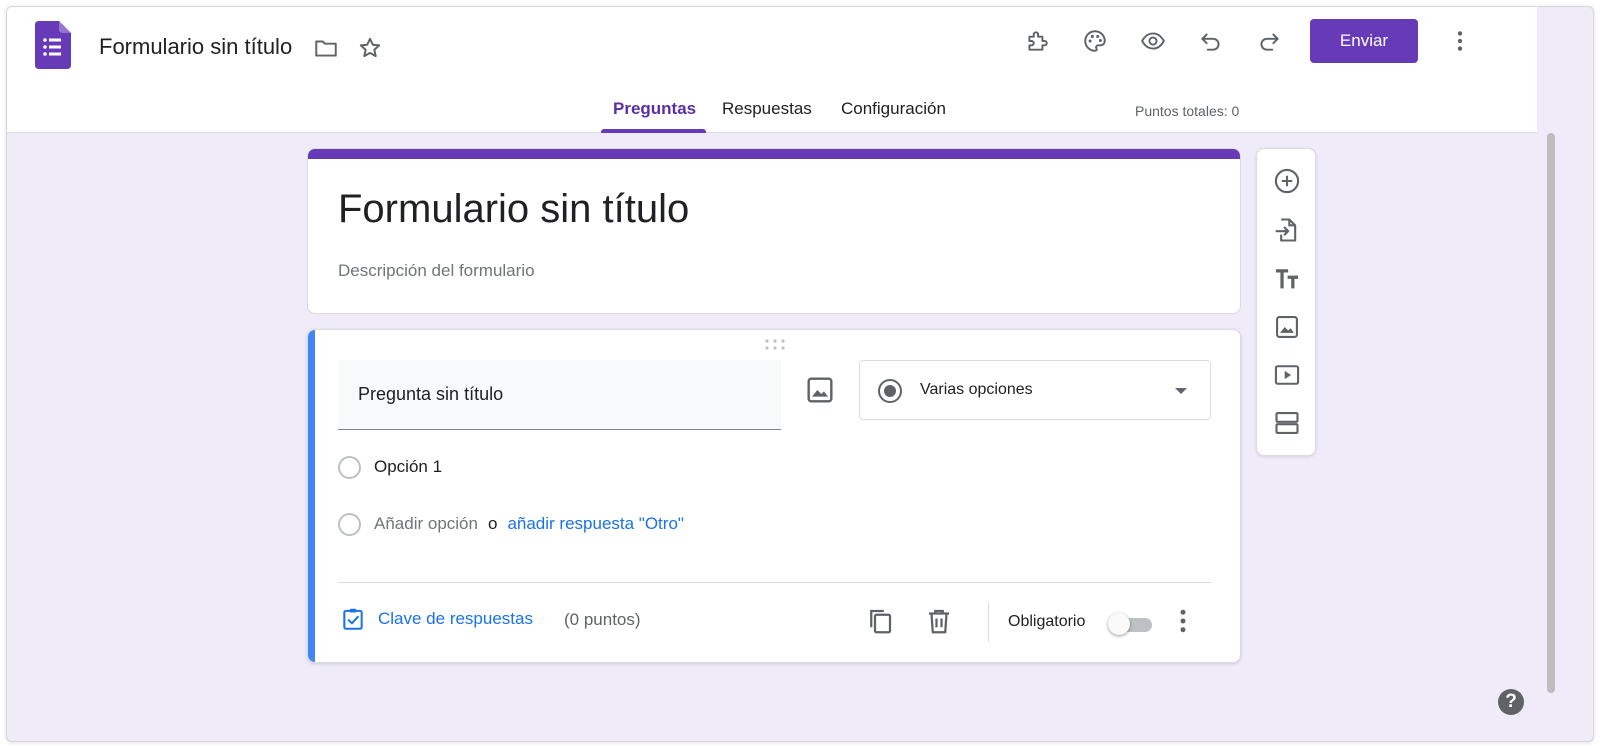 The height and width of the screenshot is (748, 1600). What do you see at coordinates (602, 619) in the screenshot?
I see `question-points: (0 puntos)` at bounding box center [602, 619].